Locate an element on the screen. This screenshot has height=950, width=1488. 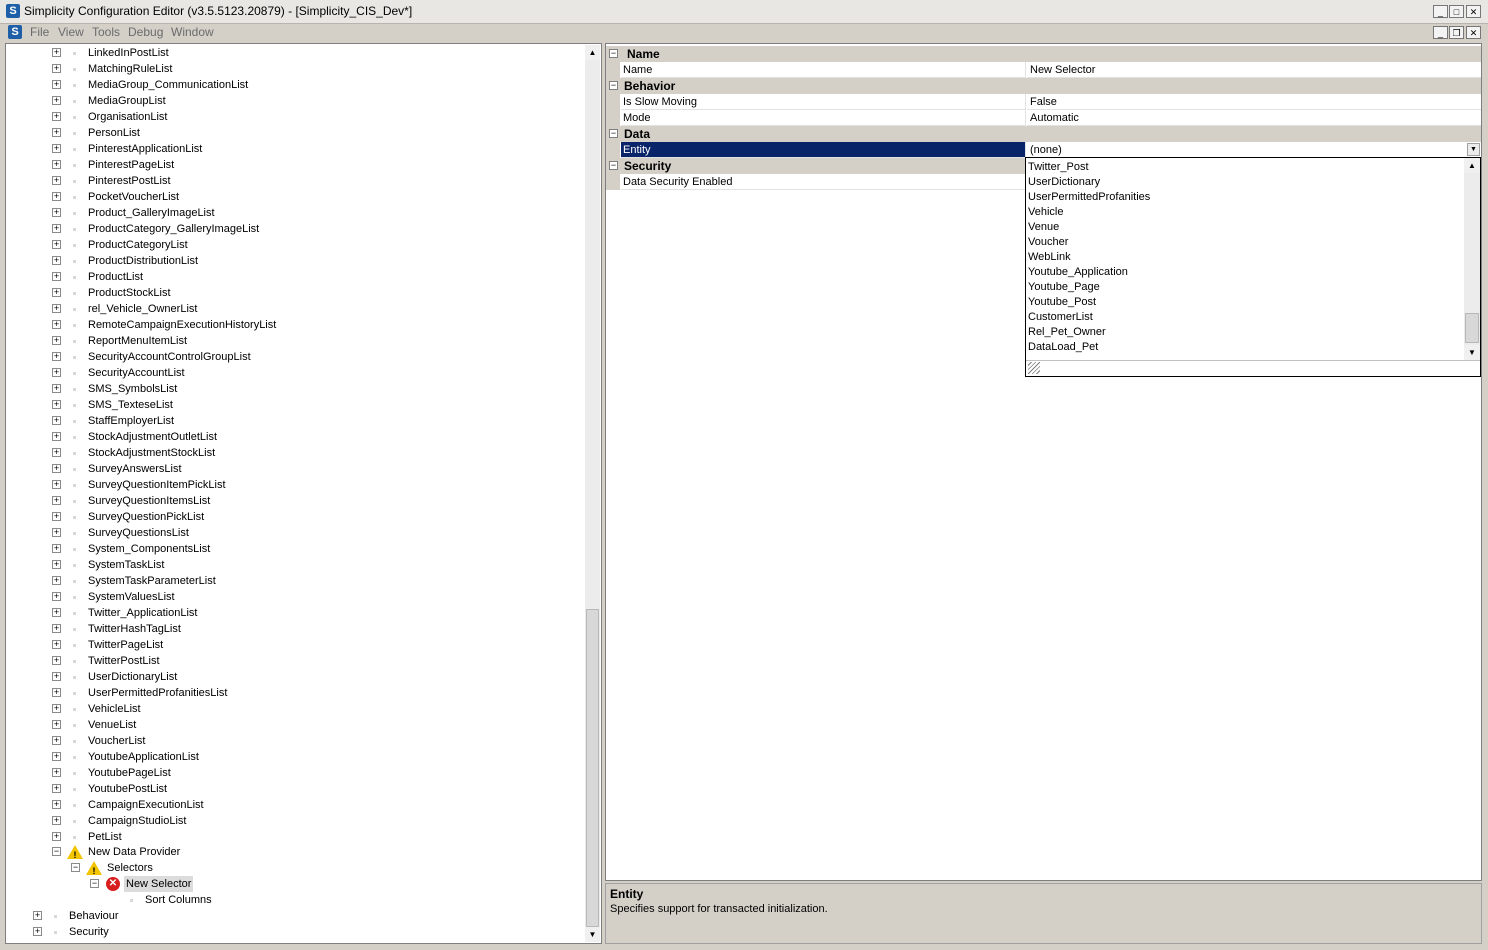
minimize-button: _ is located at coordinates (1440, 11).